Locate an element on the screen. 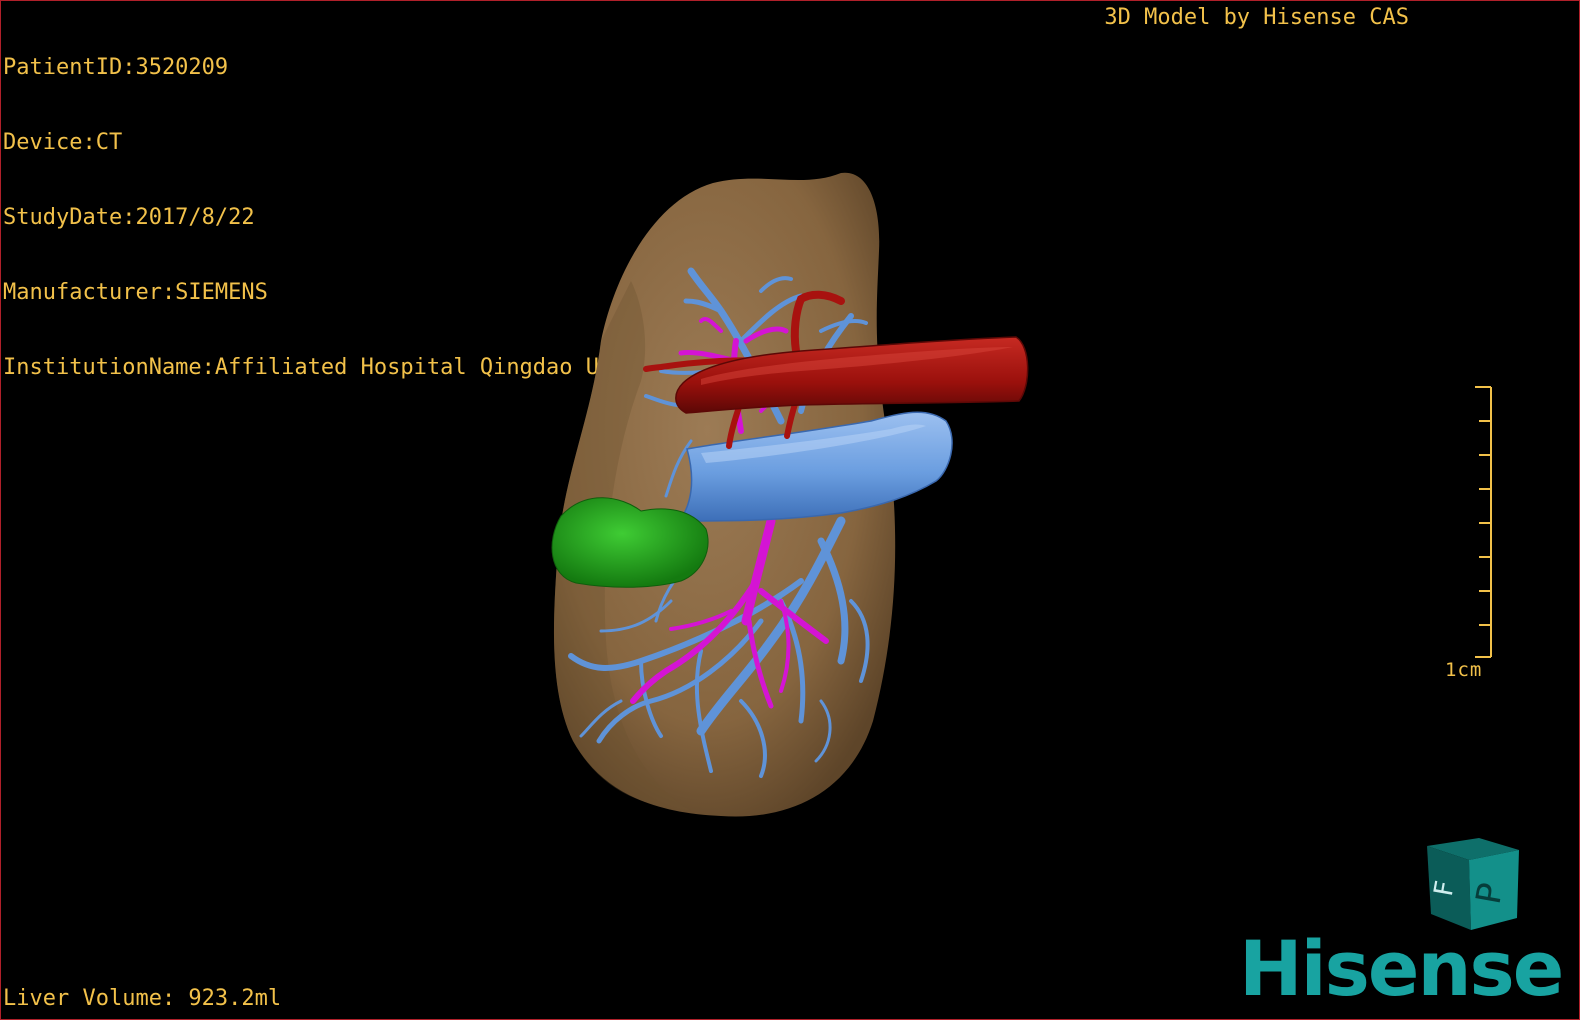 This screenshot has height=1020, width=1580. orientation-cube-icon: F P is located at coordinates (1474, 886).